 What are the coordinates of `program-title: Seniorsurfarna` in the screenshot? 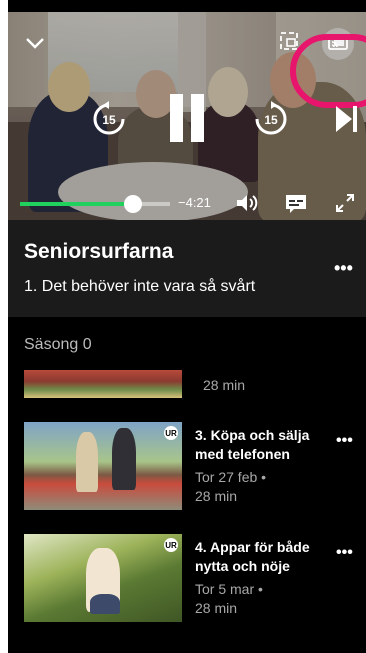 It's located at (99, 251).